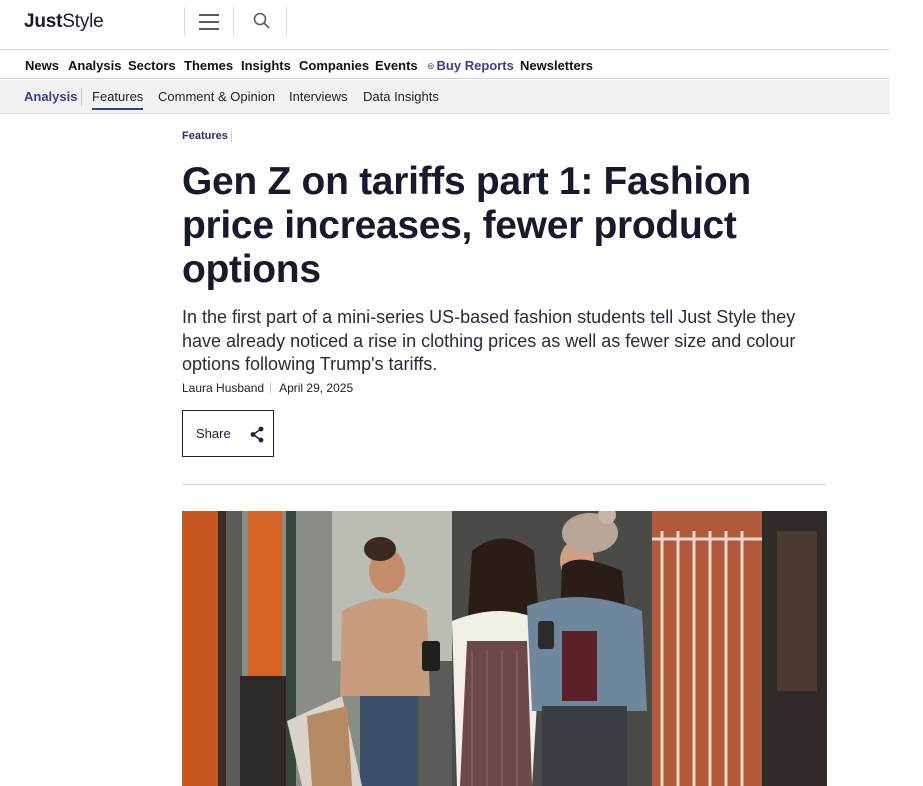 This screenshot has width=923, height=786. I want to click on nav-item-events: Events, so click(396, 65).